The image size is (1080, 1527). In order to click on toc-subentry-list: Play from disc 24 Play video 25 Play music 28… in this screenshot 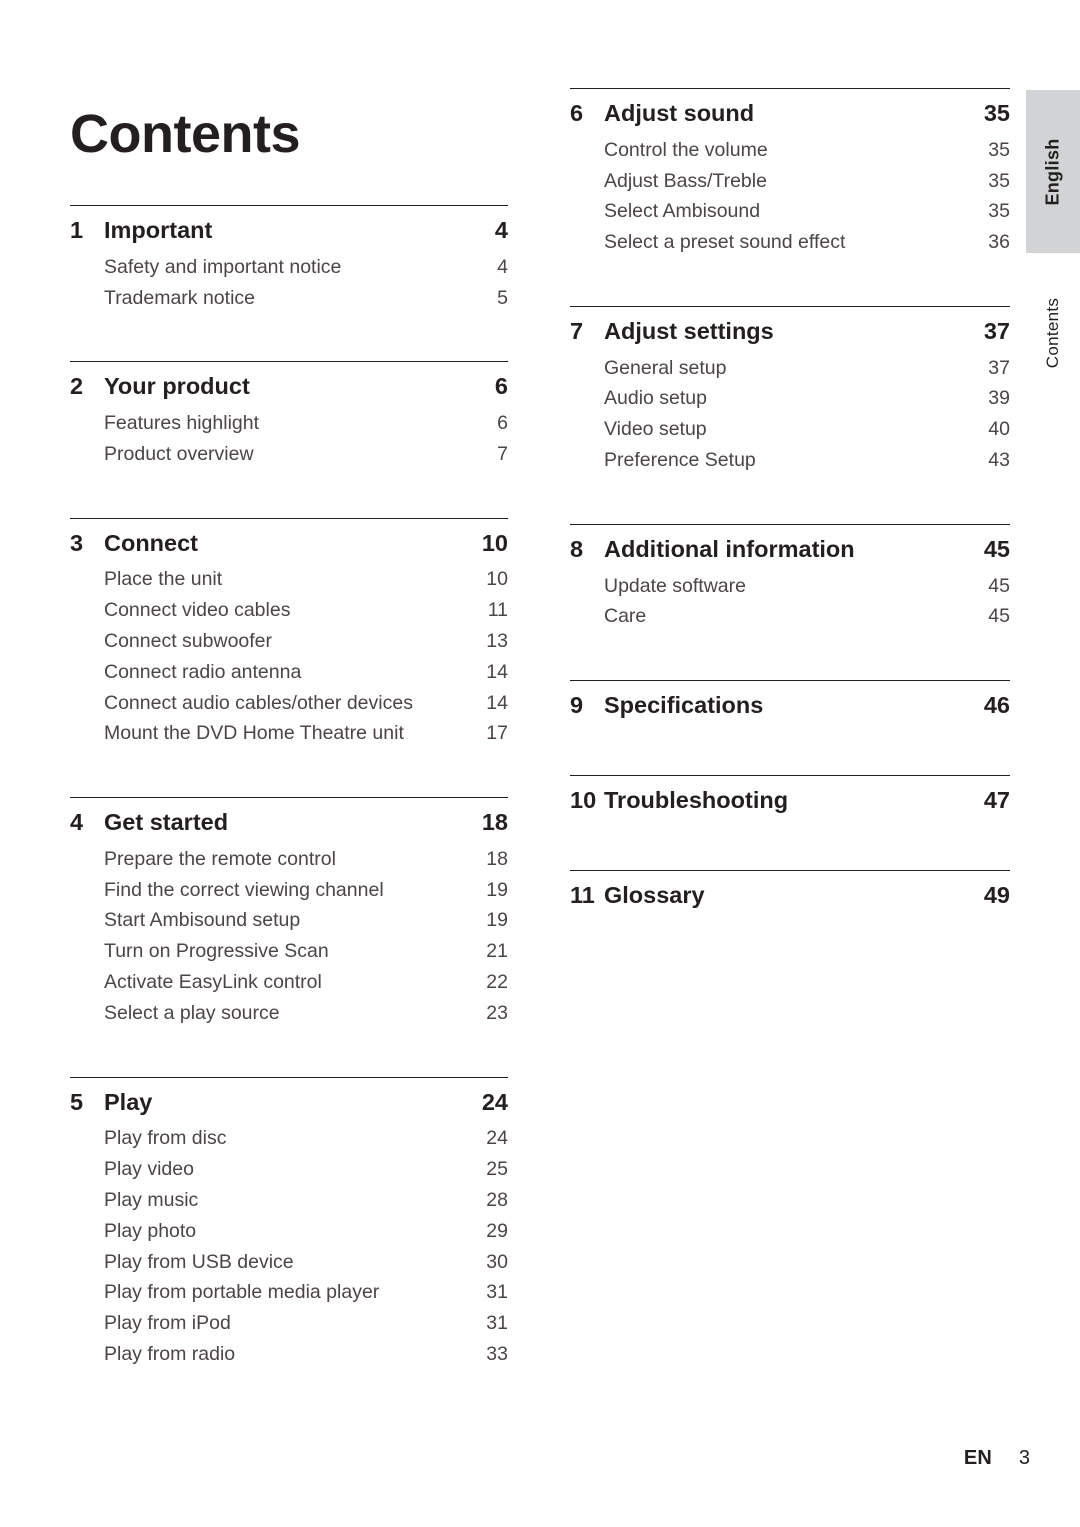, I will do `click(289, 1246)`.